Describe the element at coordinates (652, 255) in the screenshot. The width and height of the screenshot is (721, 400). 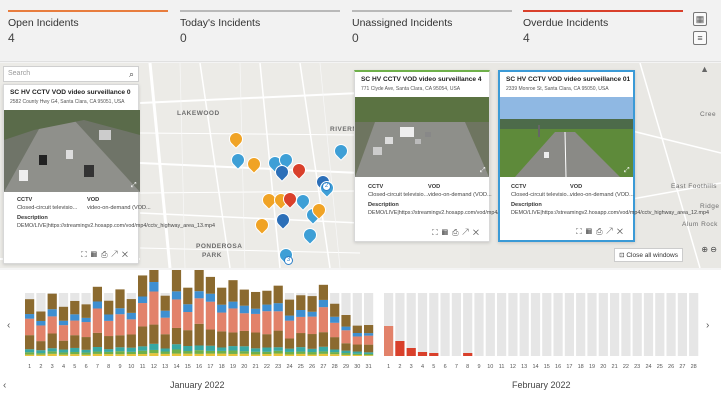
I see `close-all-label: Close all windows` at that location.